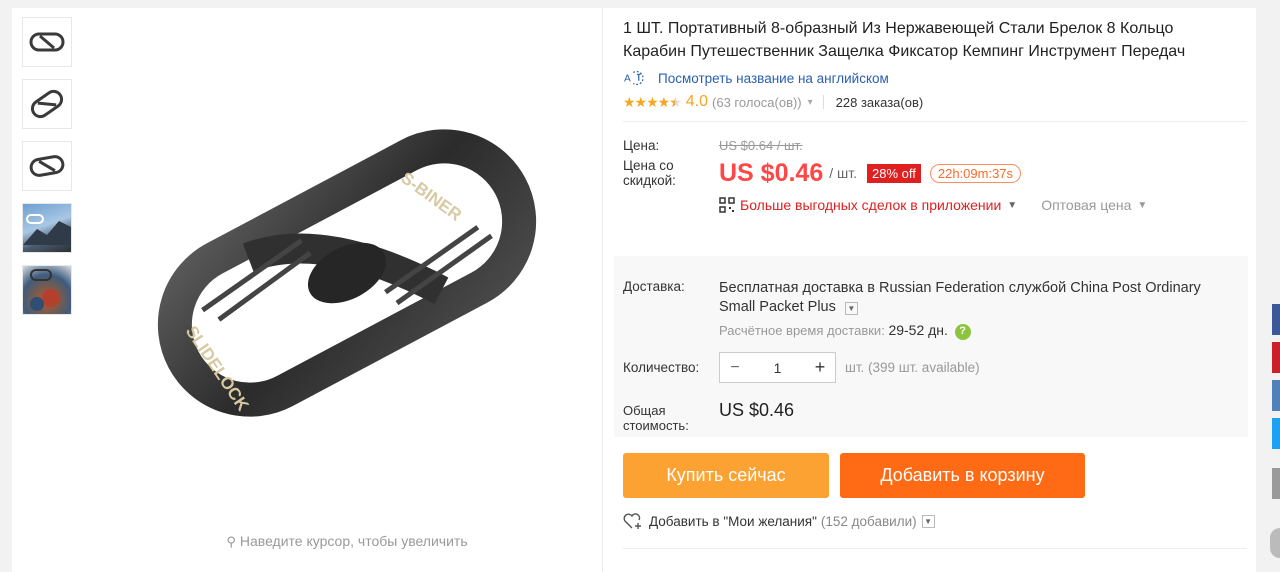 The height and width of the screenshot is (572, 1280). Describe the element at coordinates (697, 101) in the screenshot. I see `rating-value: 4.0` at that location.